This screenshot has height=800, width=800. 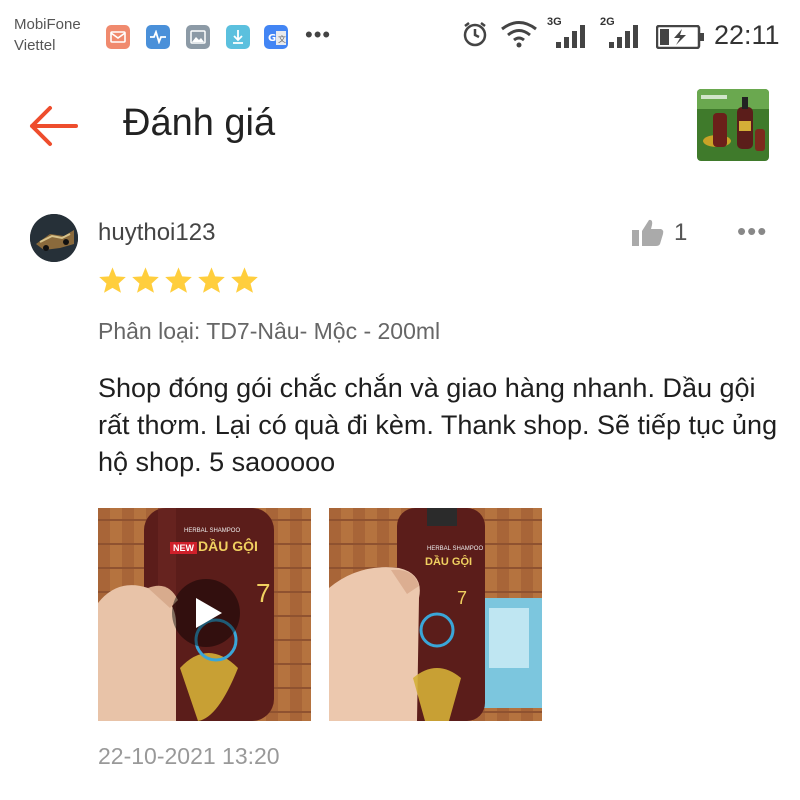 What do you see at coordinates (681, 232) in the screenshot?
I see `like-count: 1` at bounding box center [681, 232].